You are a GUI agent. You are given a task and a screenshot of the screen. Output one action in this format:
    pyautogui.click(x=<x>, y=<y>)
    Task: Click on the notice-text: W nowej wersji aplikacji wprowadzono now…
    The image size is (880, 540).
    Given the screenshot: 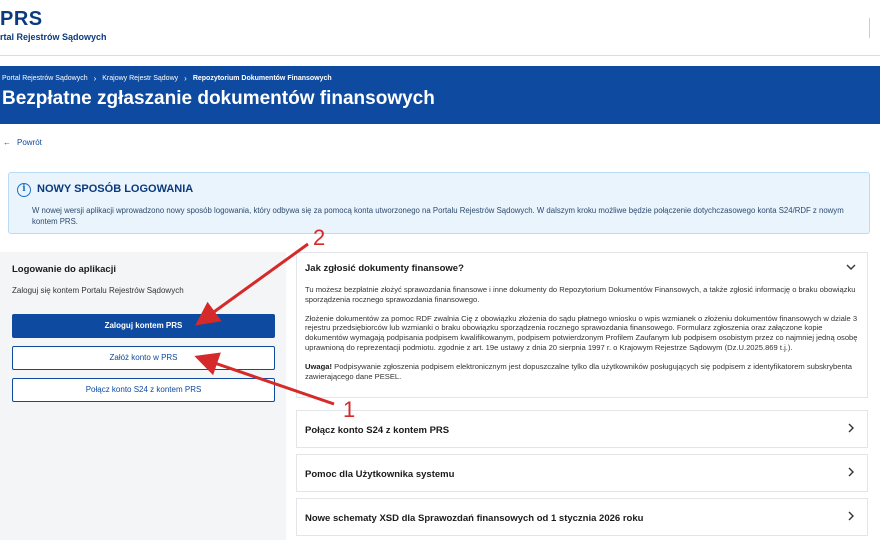 What is the action you would take?
    pyautogui.click(x=438, y=216)
    